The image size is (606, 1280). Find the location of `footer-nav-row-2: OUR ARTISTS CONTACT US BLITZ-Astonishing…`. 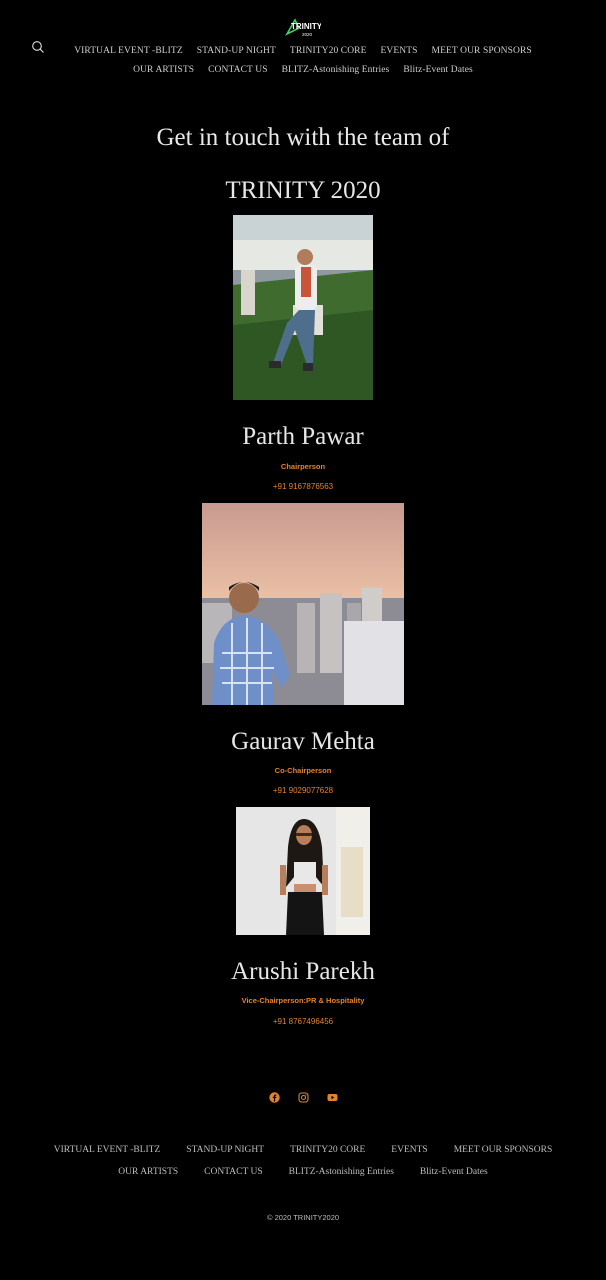

footer-nav-row-2: OUR ARTISTS CONTACT US BLITZ-Astonishing… is located at coordinates (303, 1172).